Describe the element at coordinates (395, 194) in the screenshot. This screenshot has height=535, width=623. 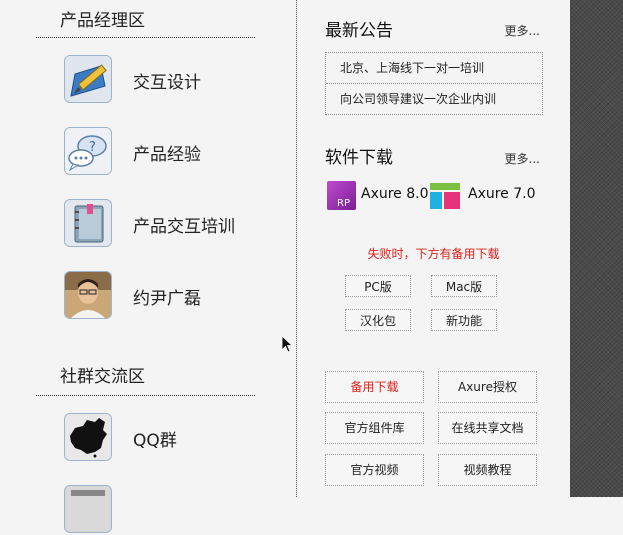
I see `software-label: Axure 8.0` at that location.